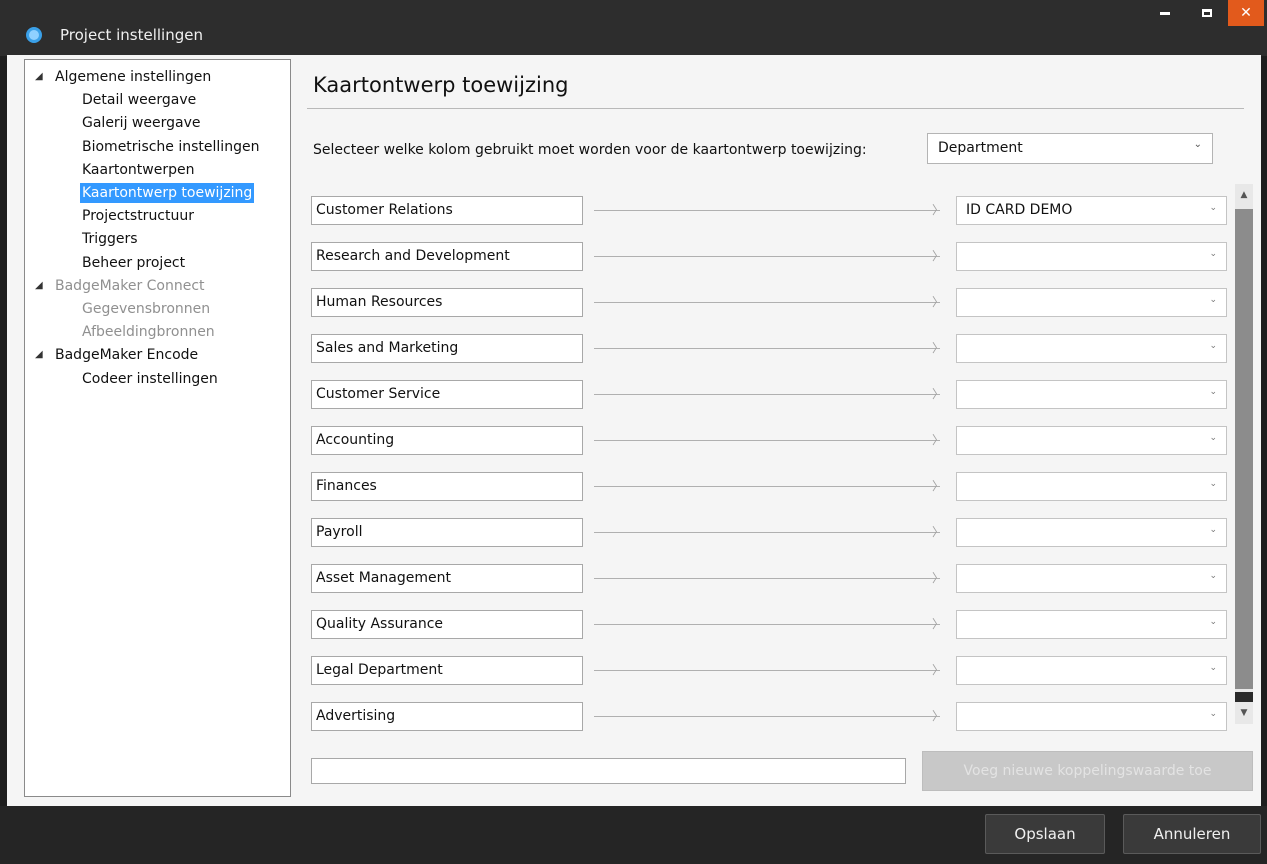 Image resolution: width=1267 pixels, height=864 pixels. Describe the element at coordinates (447, 670) in the screenshot. I see `mapping-value-field: Legal Department` at that location.